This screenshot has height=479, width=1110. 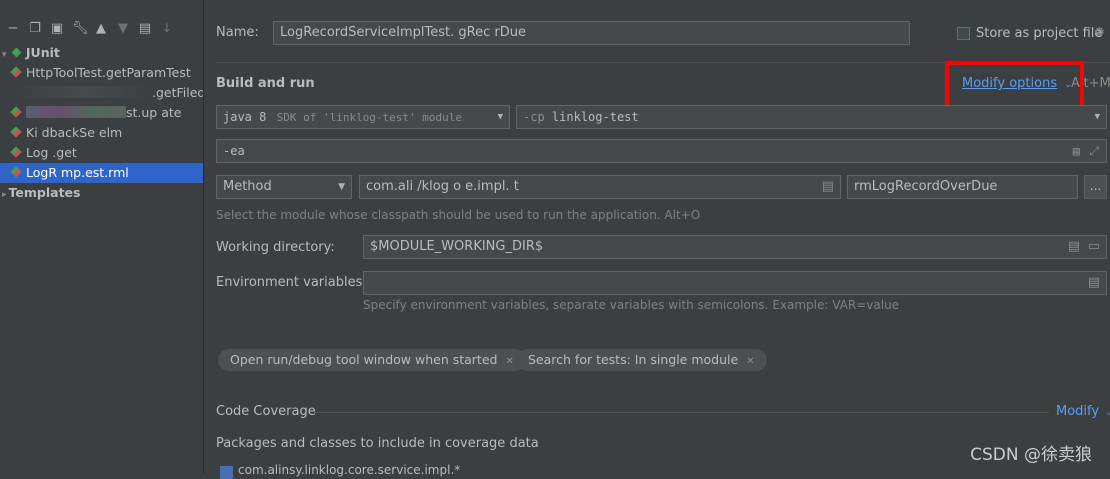 What do you see at coordinates (266, 411) in the screenshot?
I see `code-coverage-heading: Code Coverage` at bounding box center [266, 411].